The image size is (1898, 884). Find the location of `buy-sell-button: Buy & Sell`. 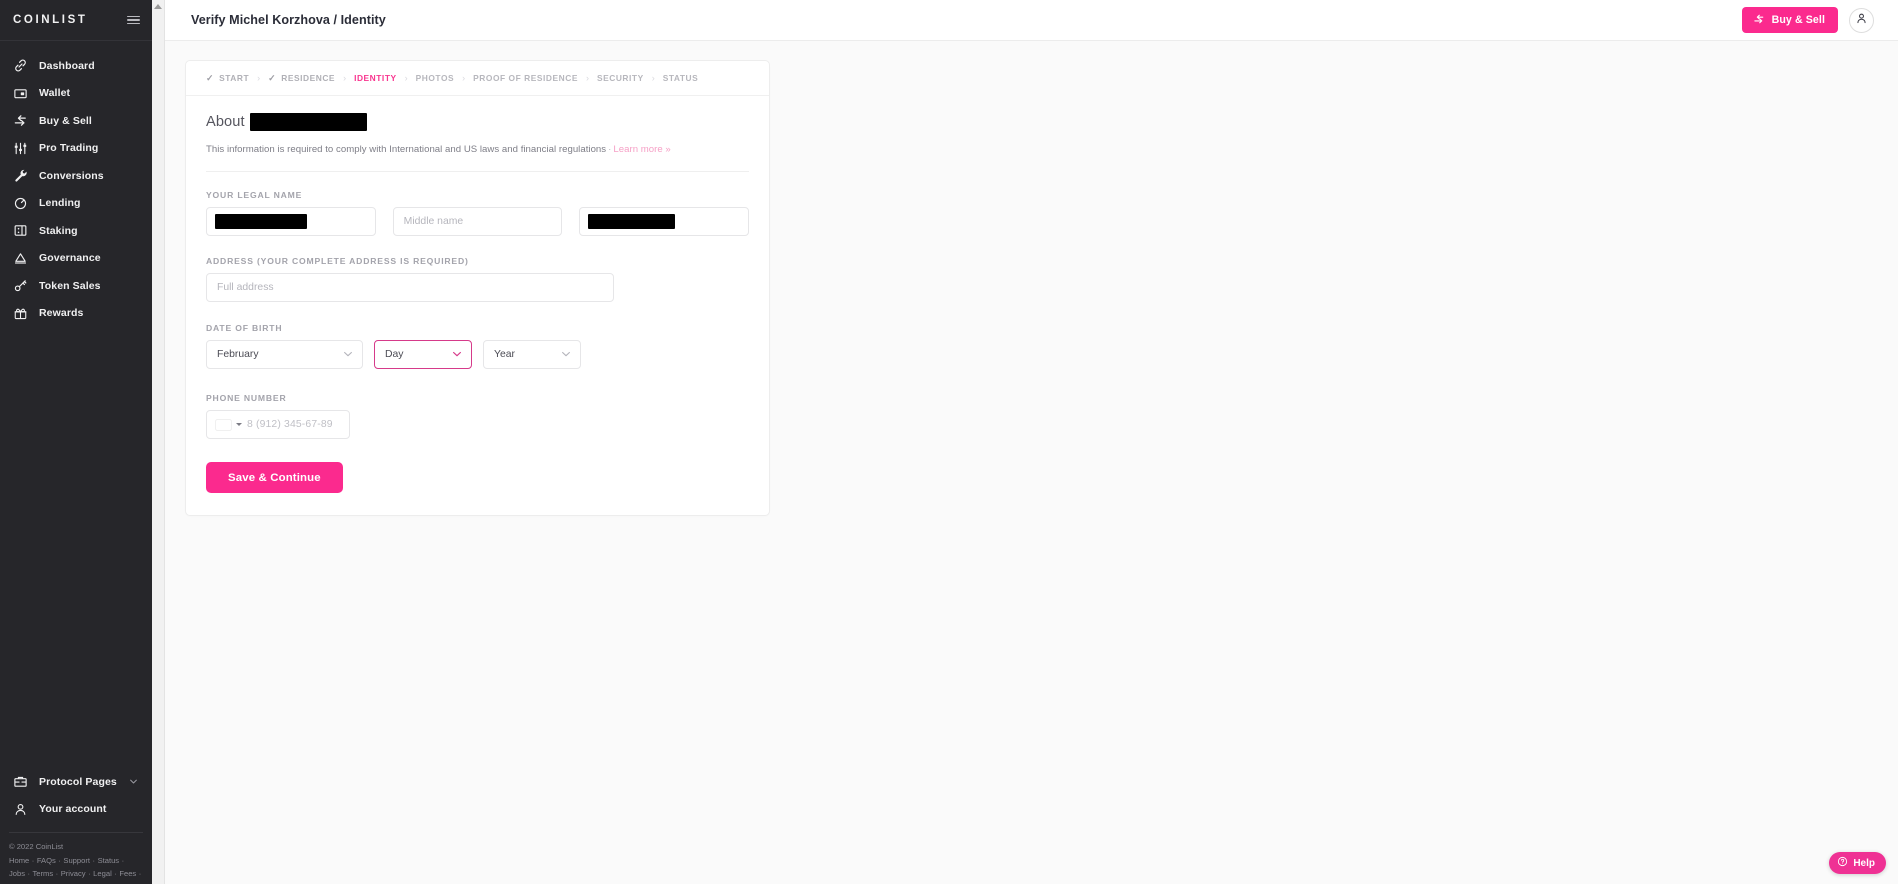

buy-sell-button: Buy & Sell is located at coordinates (1789, 20).